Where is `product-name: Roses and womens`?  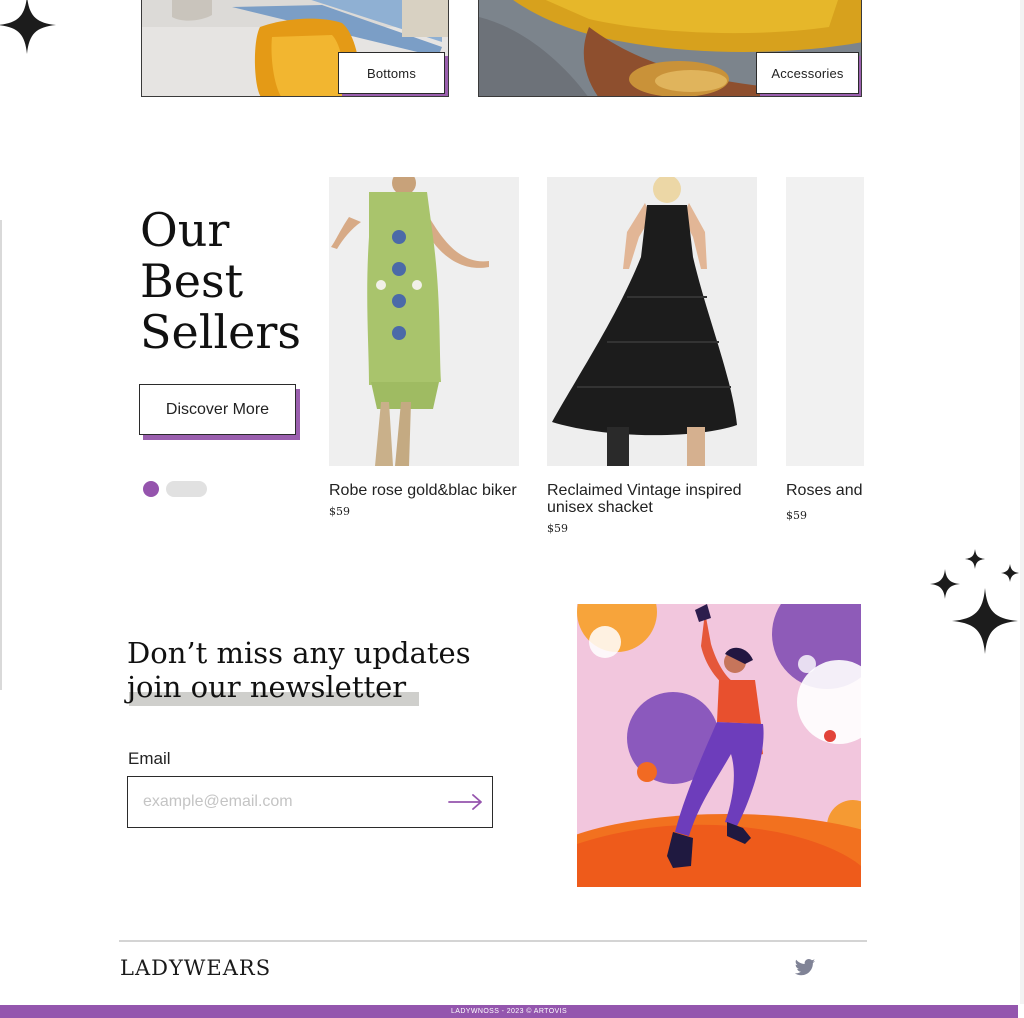
product-name: Roses and womens is located at coordinates (825, 490).